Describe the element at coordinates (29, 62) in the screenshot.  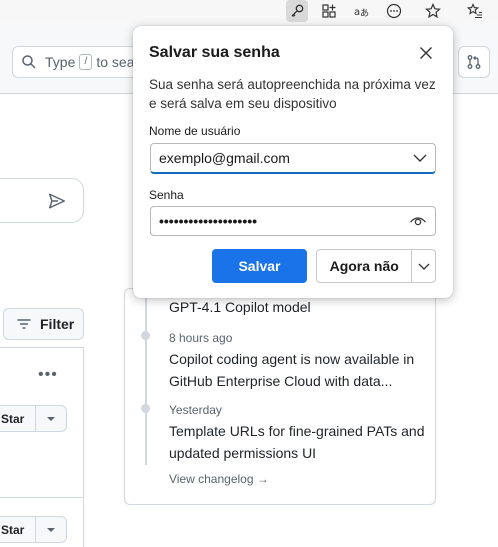
I see `search-icon` at that location.